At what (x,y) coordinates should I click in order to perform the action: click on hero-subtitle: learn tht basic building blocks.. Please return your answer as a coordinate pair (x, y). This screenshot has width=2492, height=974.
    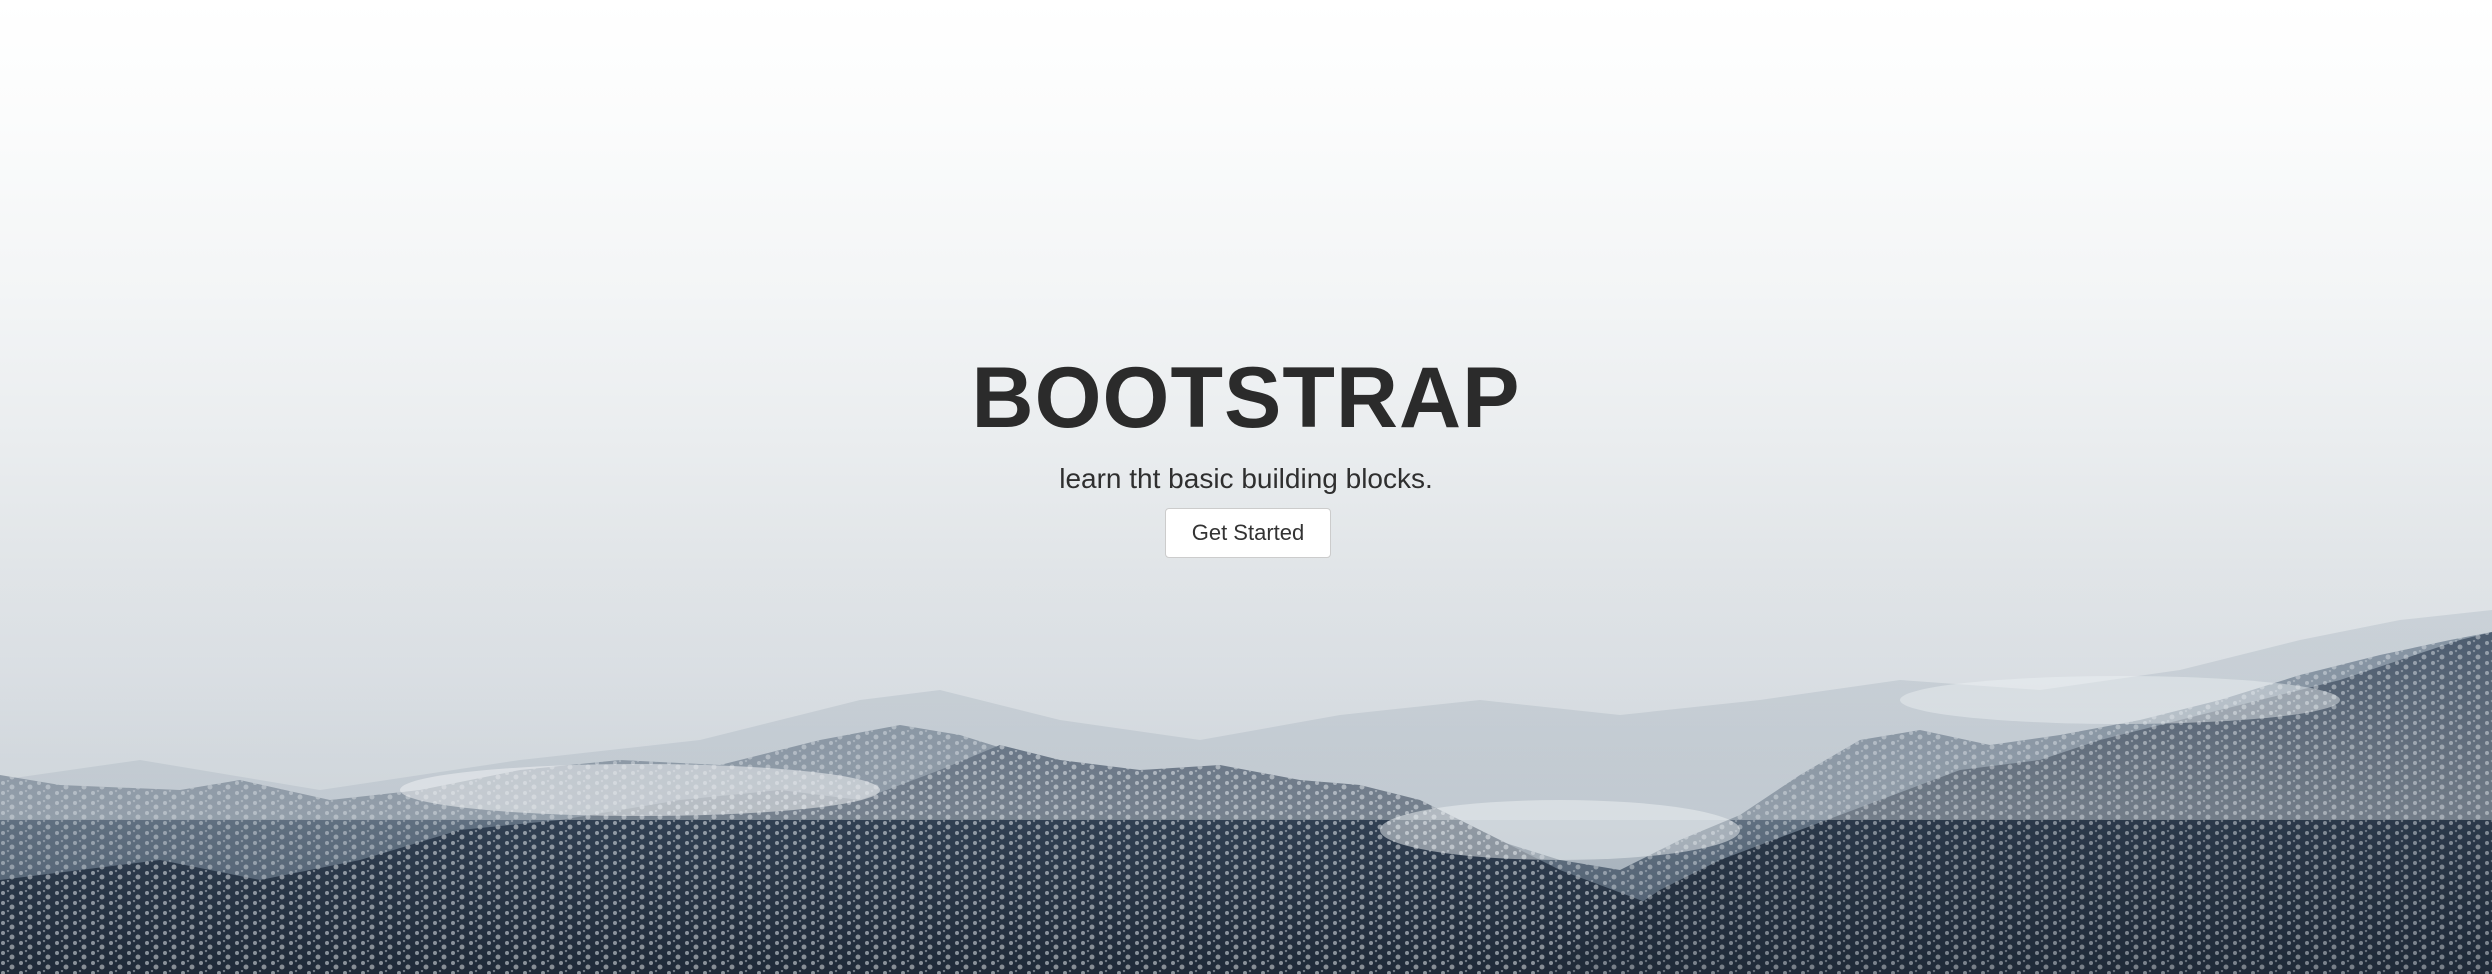
    Looking at the image, I should click on (1246, 478).